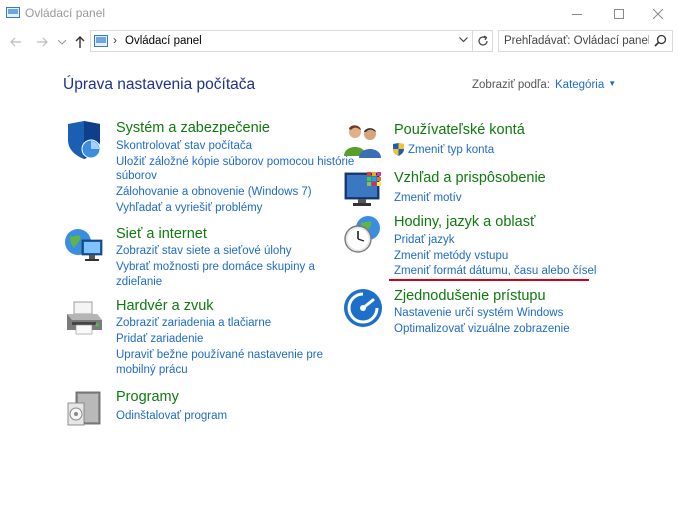 Image resolution: width=679 pixels, height=513 pixels. What do you see at coordinates (339, 13) in the screenshot?
I see `title-bar: Ovládací panel` at bounding box center [339, 13].